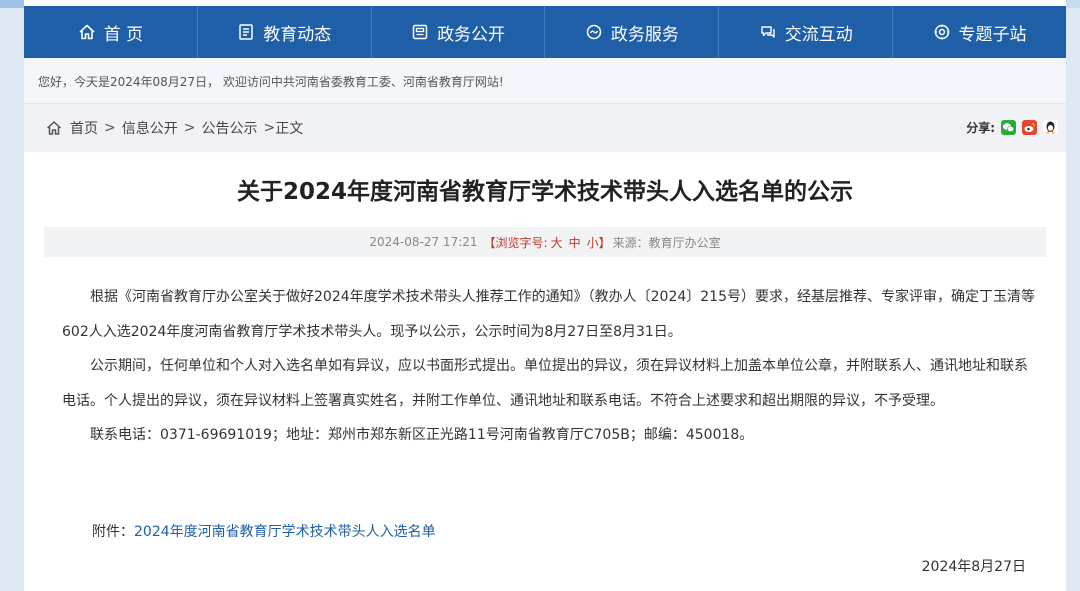  I want to click on breadcrumb-notice-link: 公告公示, so click(229, 128).